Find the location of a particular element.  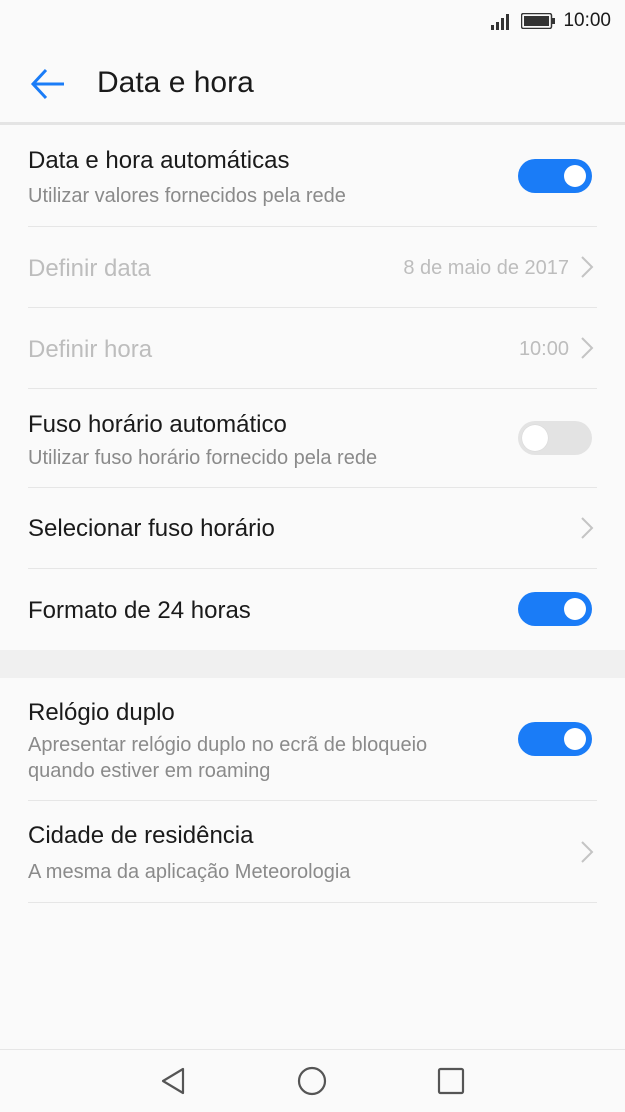

circle-home-icon is located at coordinates (312, 1081).